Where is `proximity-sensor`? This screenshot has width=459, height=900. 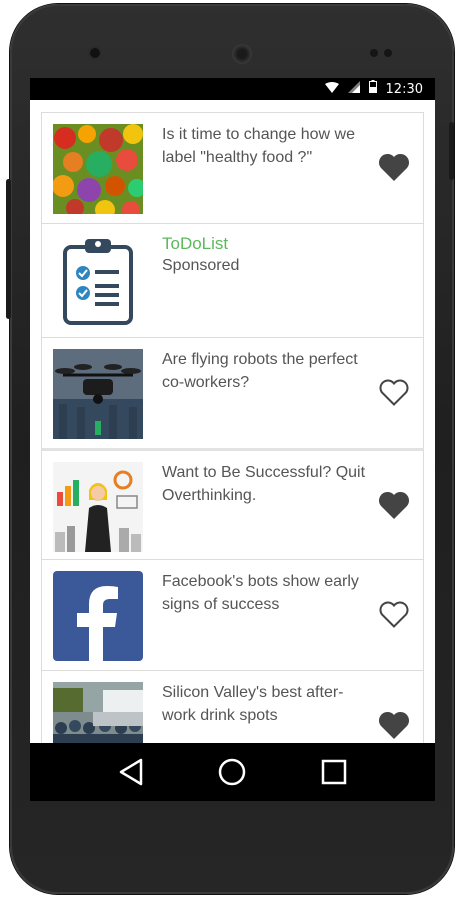 proximity-sensor is located at coordinates (374, 53).